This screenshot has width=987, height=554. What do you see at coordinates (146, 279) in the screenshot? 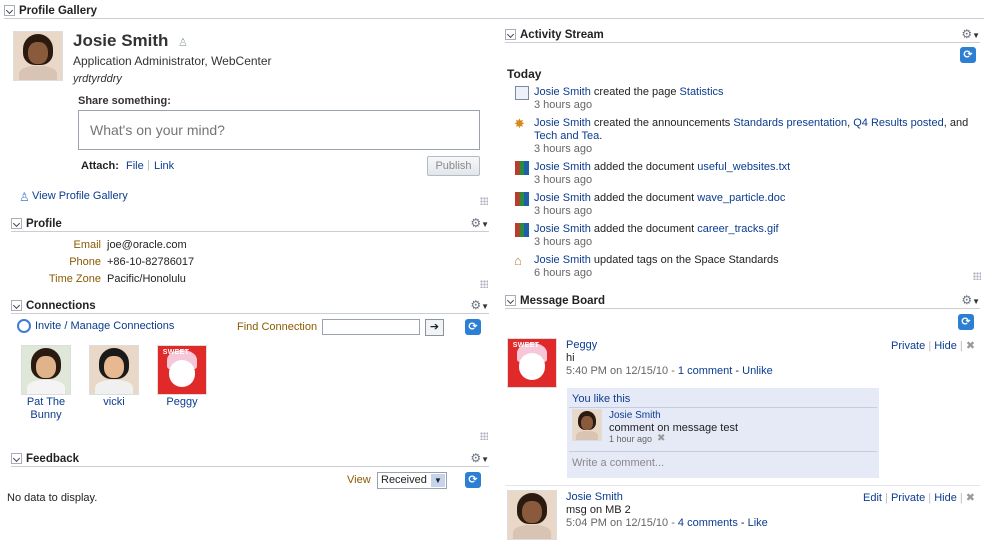
I see `timezone-value: Pacific/Honolulu` at bounding box center [146, 279].